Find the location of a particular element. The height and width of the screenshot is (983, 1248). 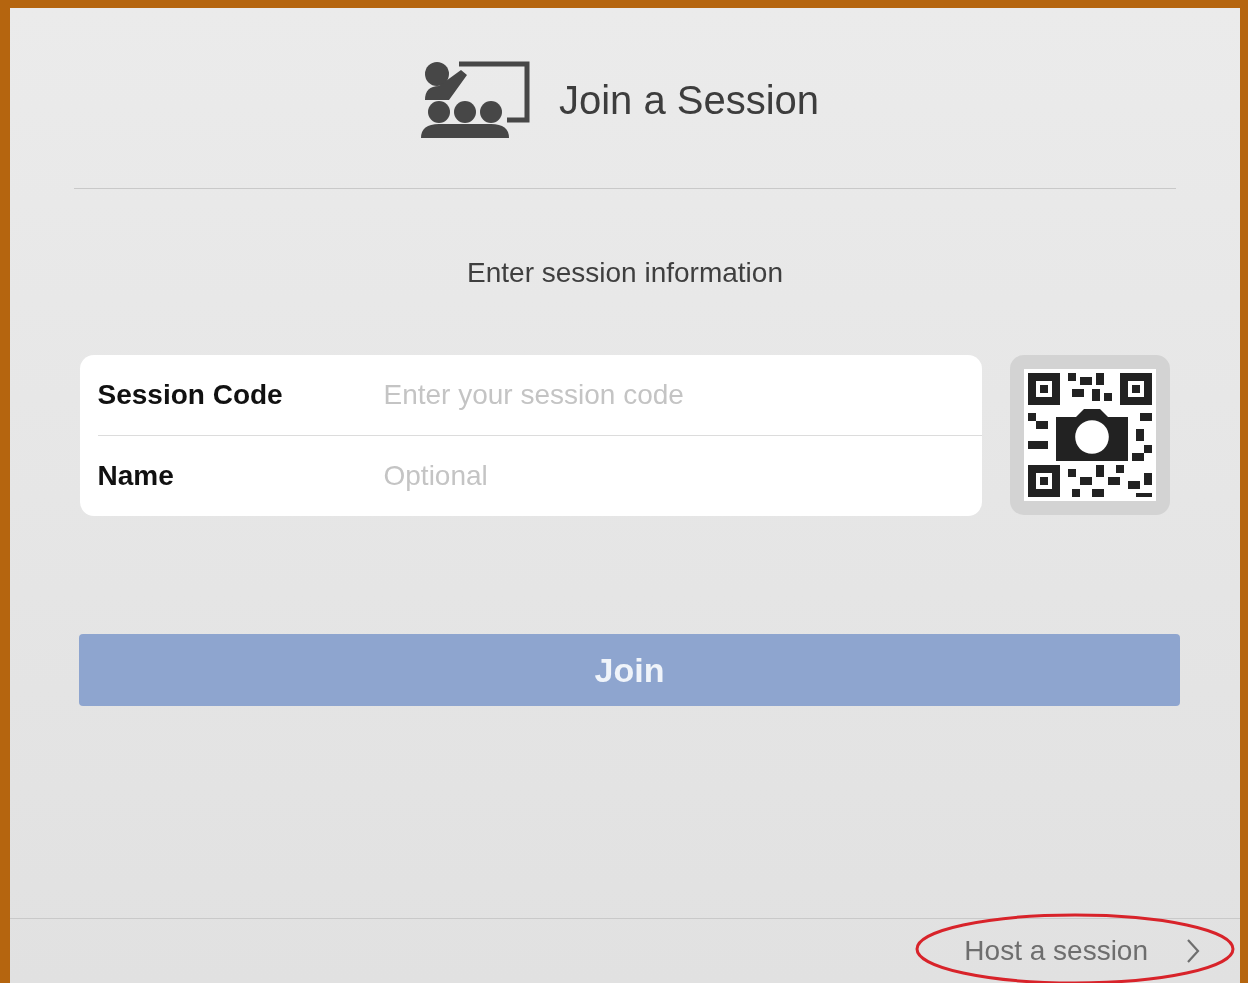

input-field: Enter your session code is located at coordinates (682, 395).